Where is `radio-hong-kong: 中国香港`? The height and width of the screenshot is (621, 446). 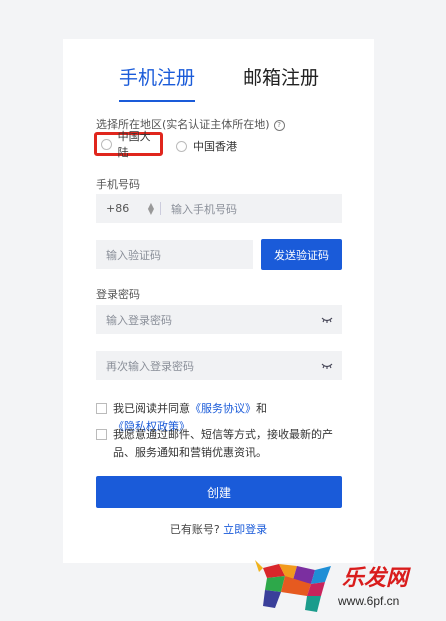 radio-hong-kong: 中国香港 is located at coordinates (206, 146).